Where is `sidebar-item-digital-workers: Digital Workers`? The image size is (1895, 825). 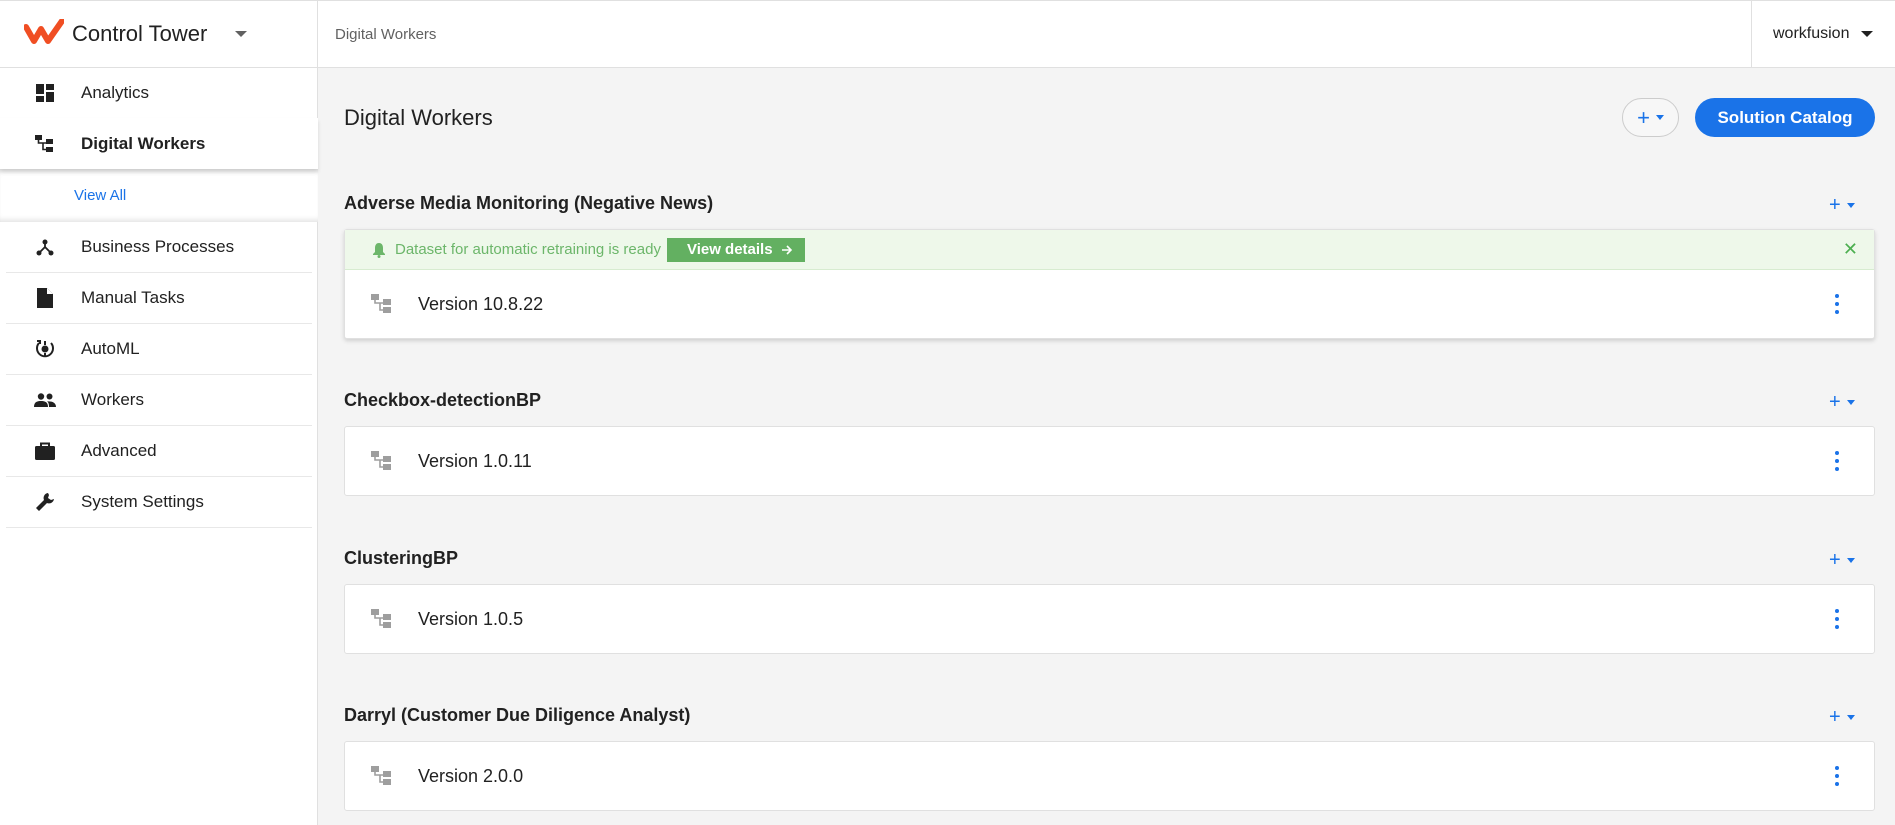
sidebar-item-digital-workers: Digital Workers is located at coordinates (159, 143).